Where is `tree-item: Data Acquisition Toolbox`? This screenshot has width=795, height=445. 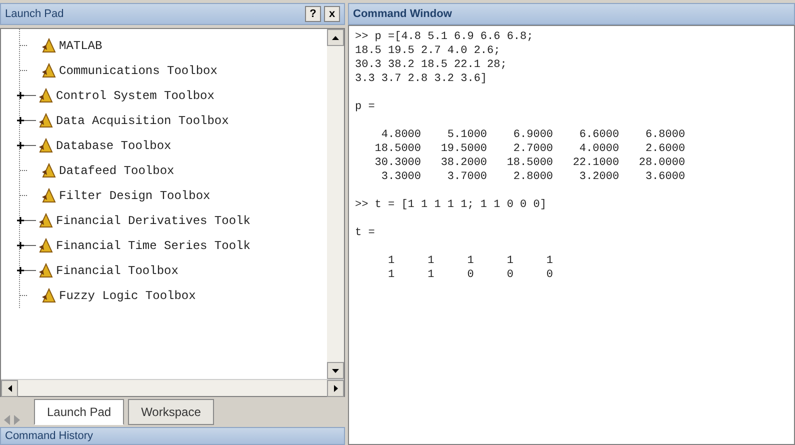
tree-item: Data Acquisition Toolbox is located at coordinates (142, 121).